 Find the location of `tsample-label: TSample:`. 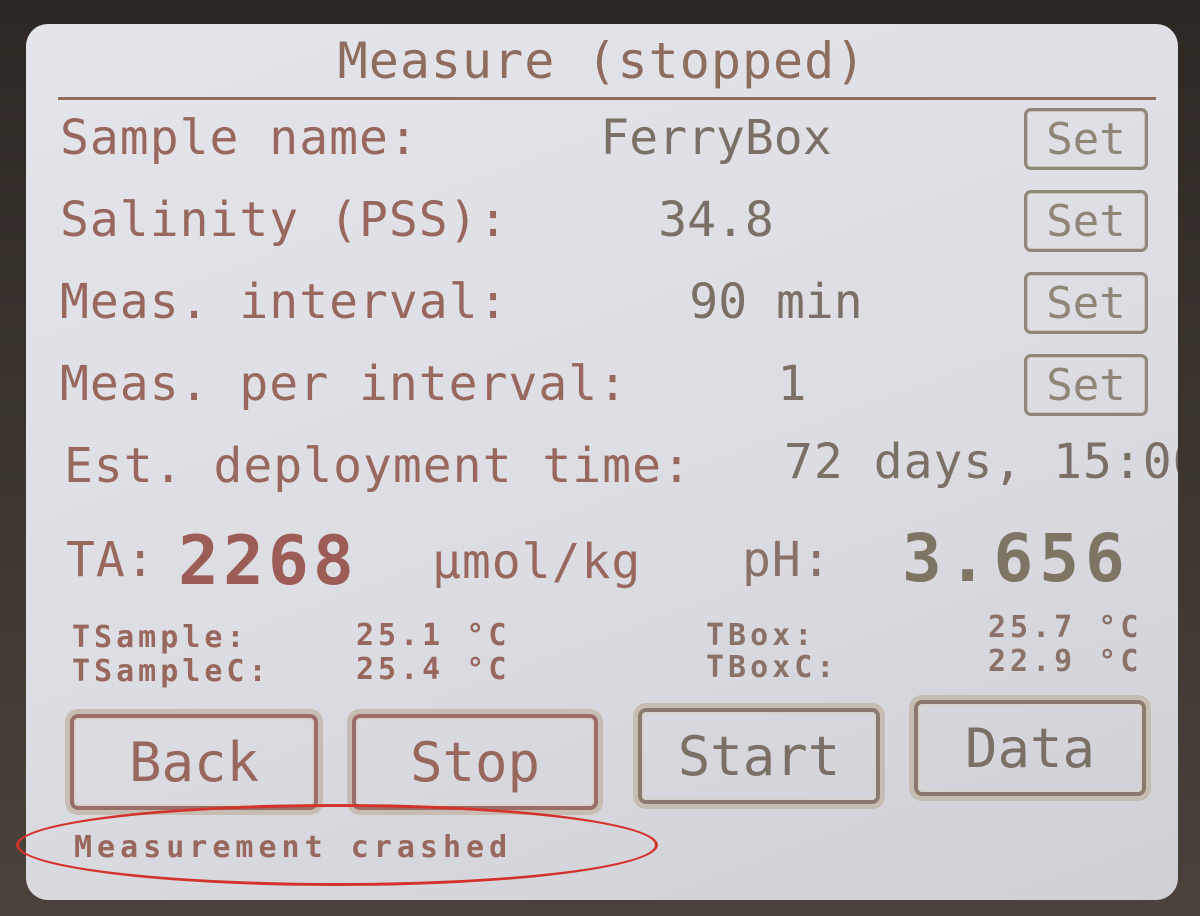

tsample-label: TSample: is located at coordinates (160, 637).